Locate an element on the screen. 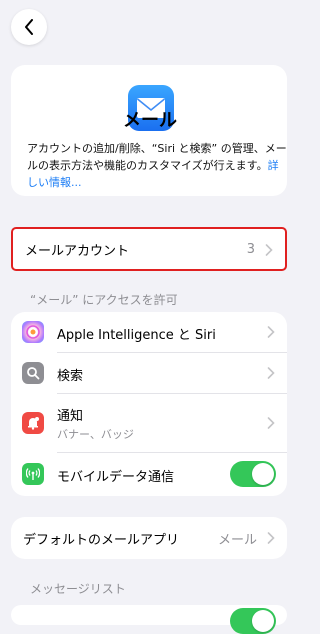  message-list-toggle is located at coordinates (253, 621).